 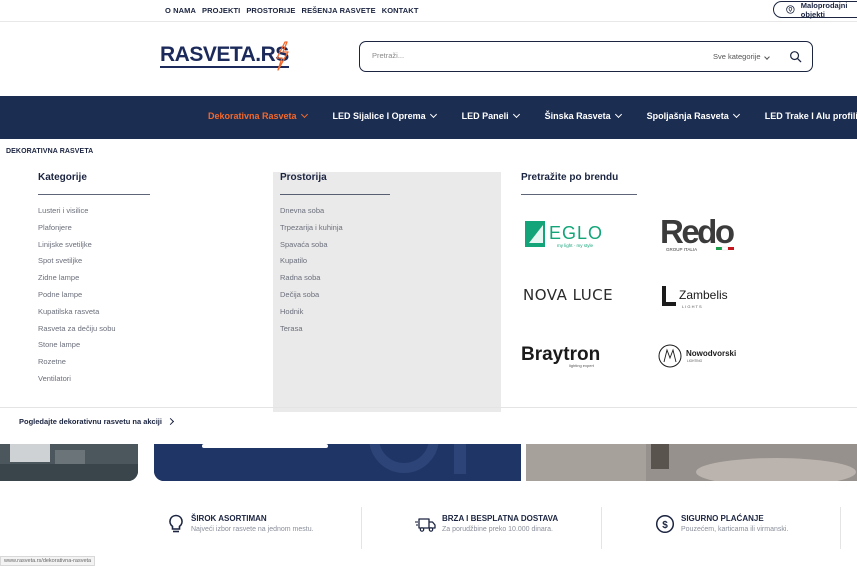 What do you see at coordinates (520, 55) in the screenshot?
I see `search-input` at bounding box center [520, 55].